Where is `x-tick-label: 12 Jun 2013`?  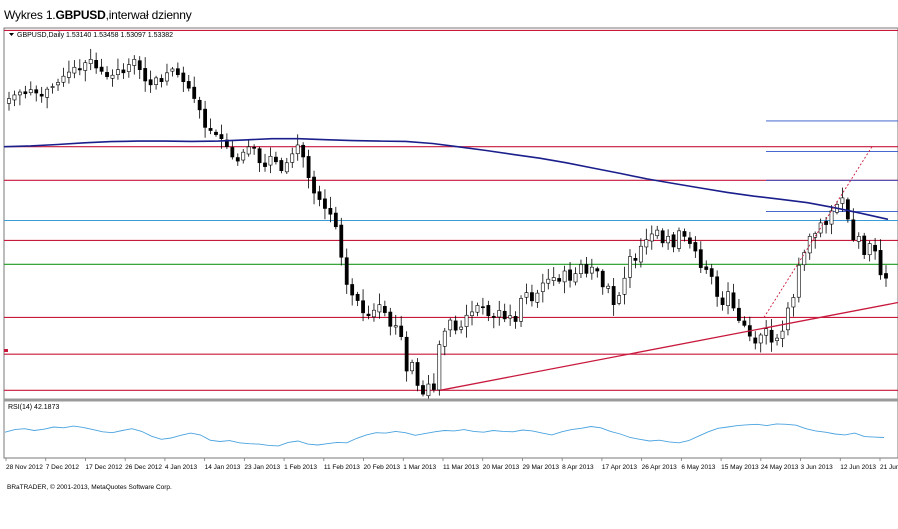
x-tick-label: 12 Jun 2013 is located at coordinates (858, 467).